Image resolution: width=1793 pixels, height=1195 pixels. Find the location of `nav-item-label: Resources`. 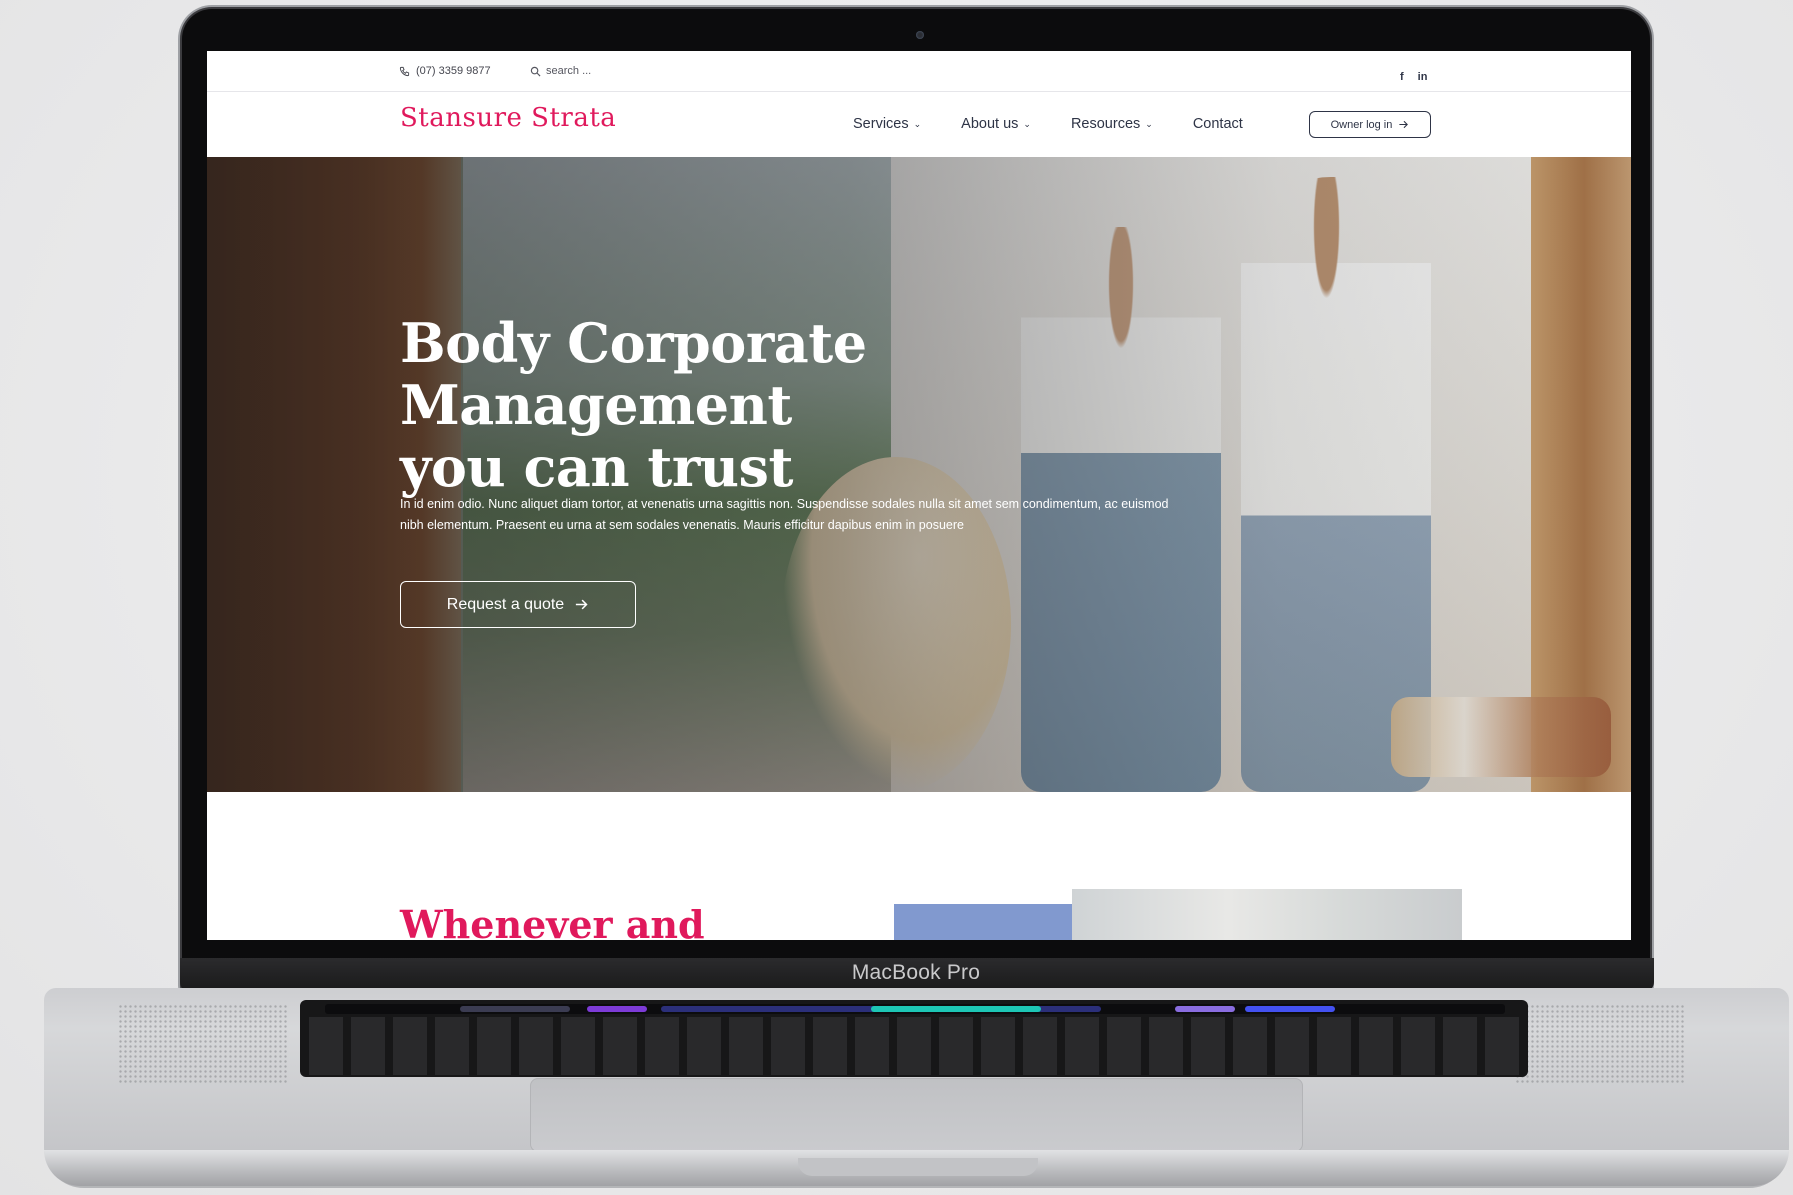

nav-item-label: Resources is located at coordinates (1105, 124).